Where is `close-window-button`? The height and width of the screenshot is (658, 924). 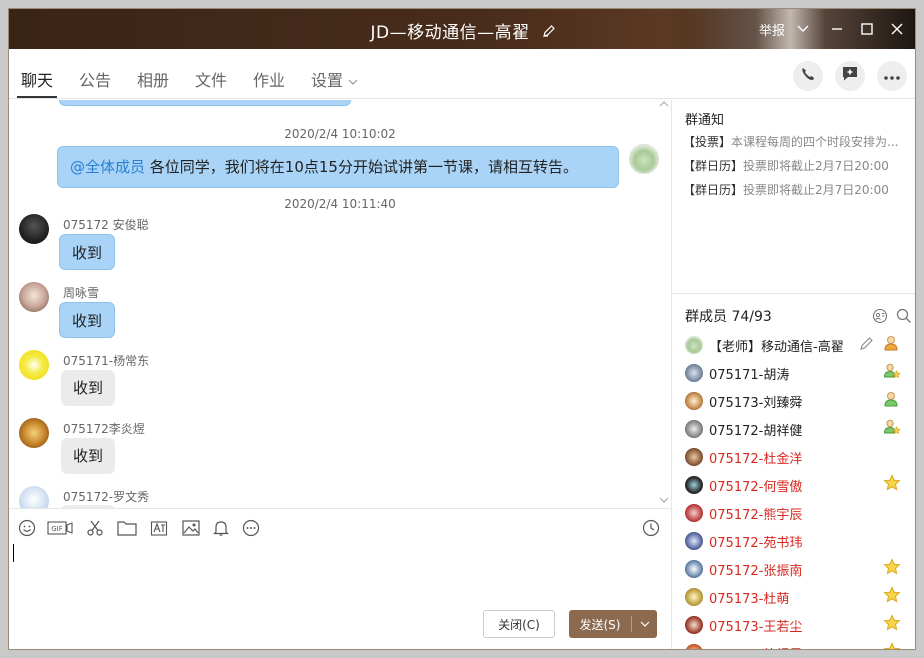 close-window-button is located at coordinates (897, 29).